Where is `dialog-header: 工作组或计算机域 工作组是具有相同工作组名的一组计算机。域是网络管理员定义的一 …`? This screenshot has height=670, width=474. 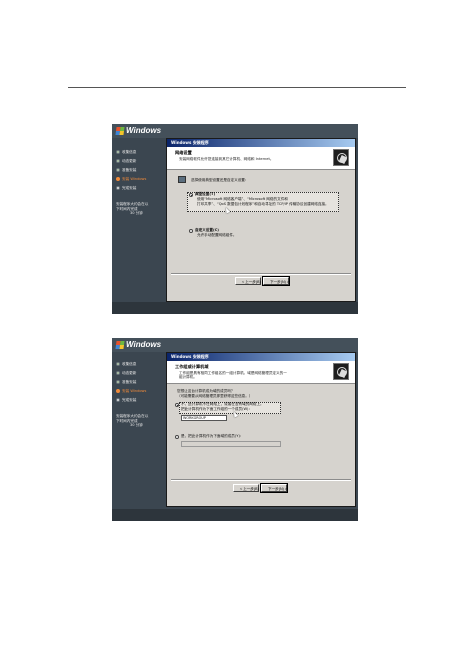 dialog-header: 工作组或计算机域 工作组是具有相同工作组名的一组计算机。域是网络管理员定义的一 … is located at coordinates (261, 372).